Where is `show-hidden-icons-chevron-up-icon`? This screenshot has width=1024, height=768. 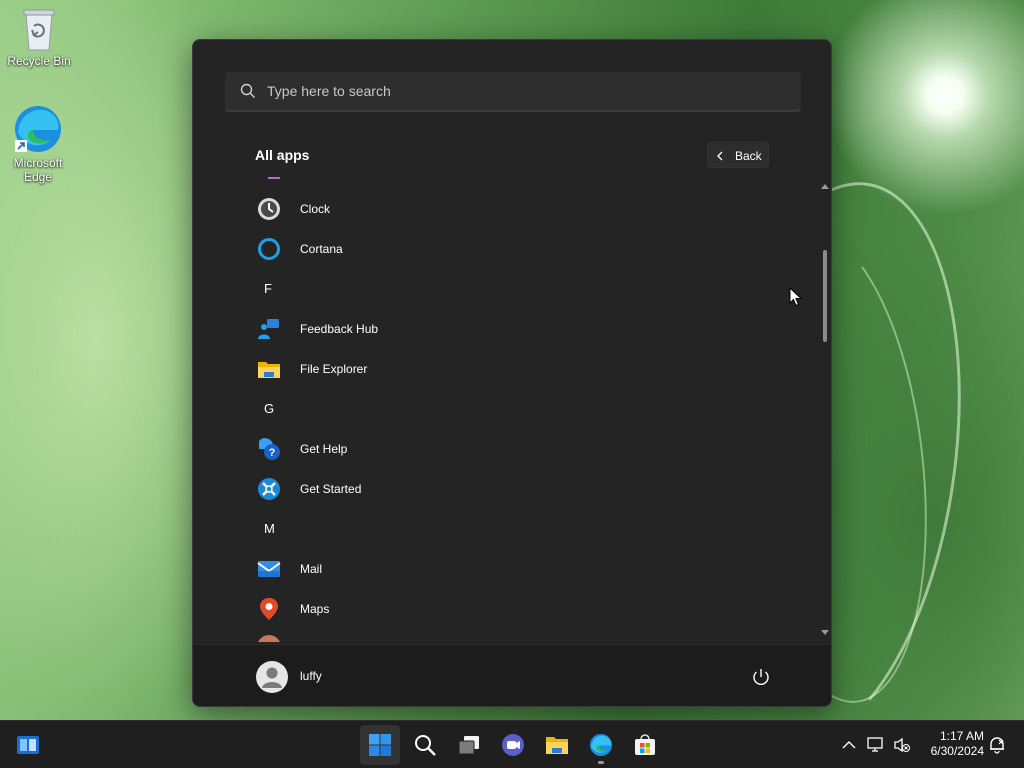 show-hidden-icons-chevron-up-icon is located at coordinates (849, 745).